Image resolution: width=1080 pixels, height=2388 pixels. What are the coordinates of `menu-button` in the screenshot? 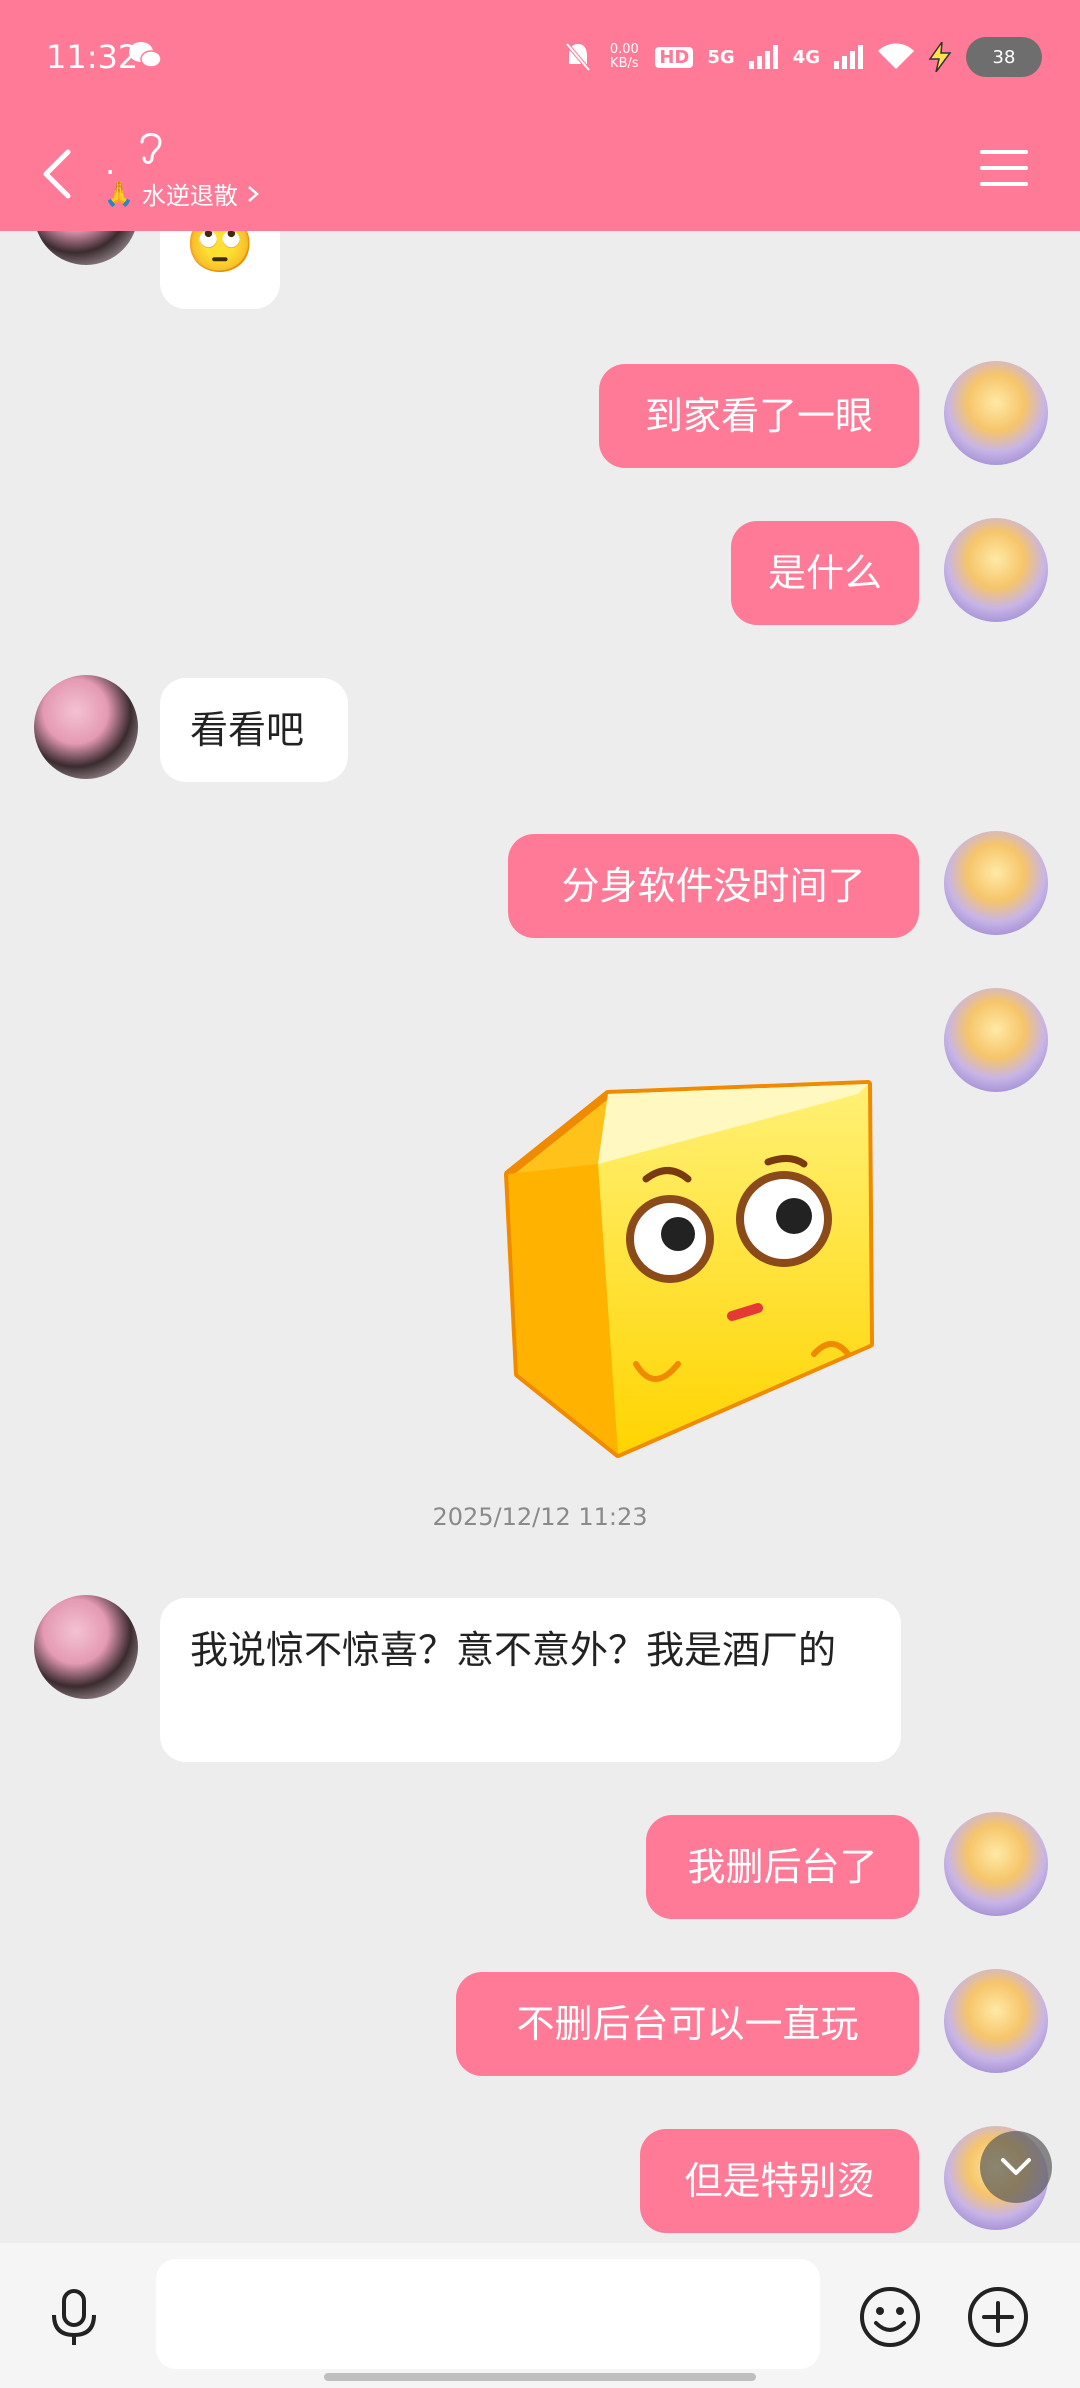 It's located at (1004, 168).